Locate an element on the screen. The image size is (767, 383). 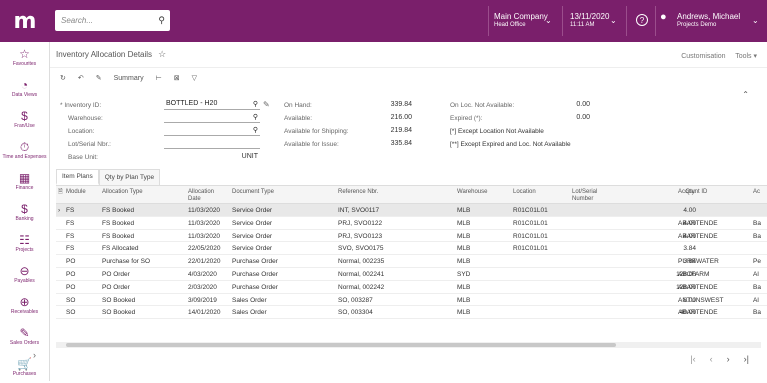
col-location: Location is located at coordinates (524, 192).